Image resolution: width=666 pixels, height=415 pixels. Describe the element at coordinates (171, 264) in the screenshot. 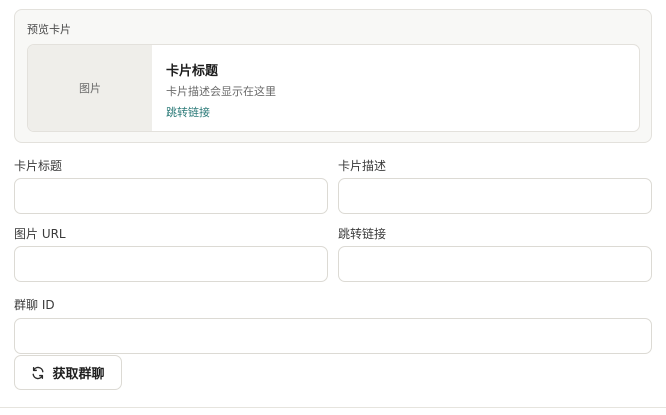

I see `image-url-input` at that location.